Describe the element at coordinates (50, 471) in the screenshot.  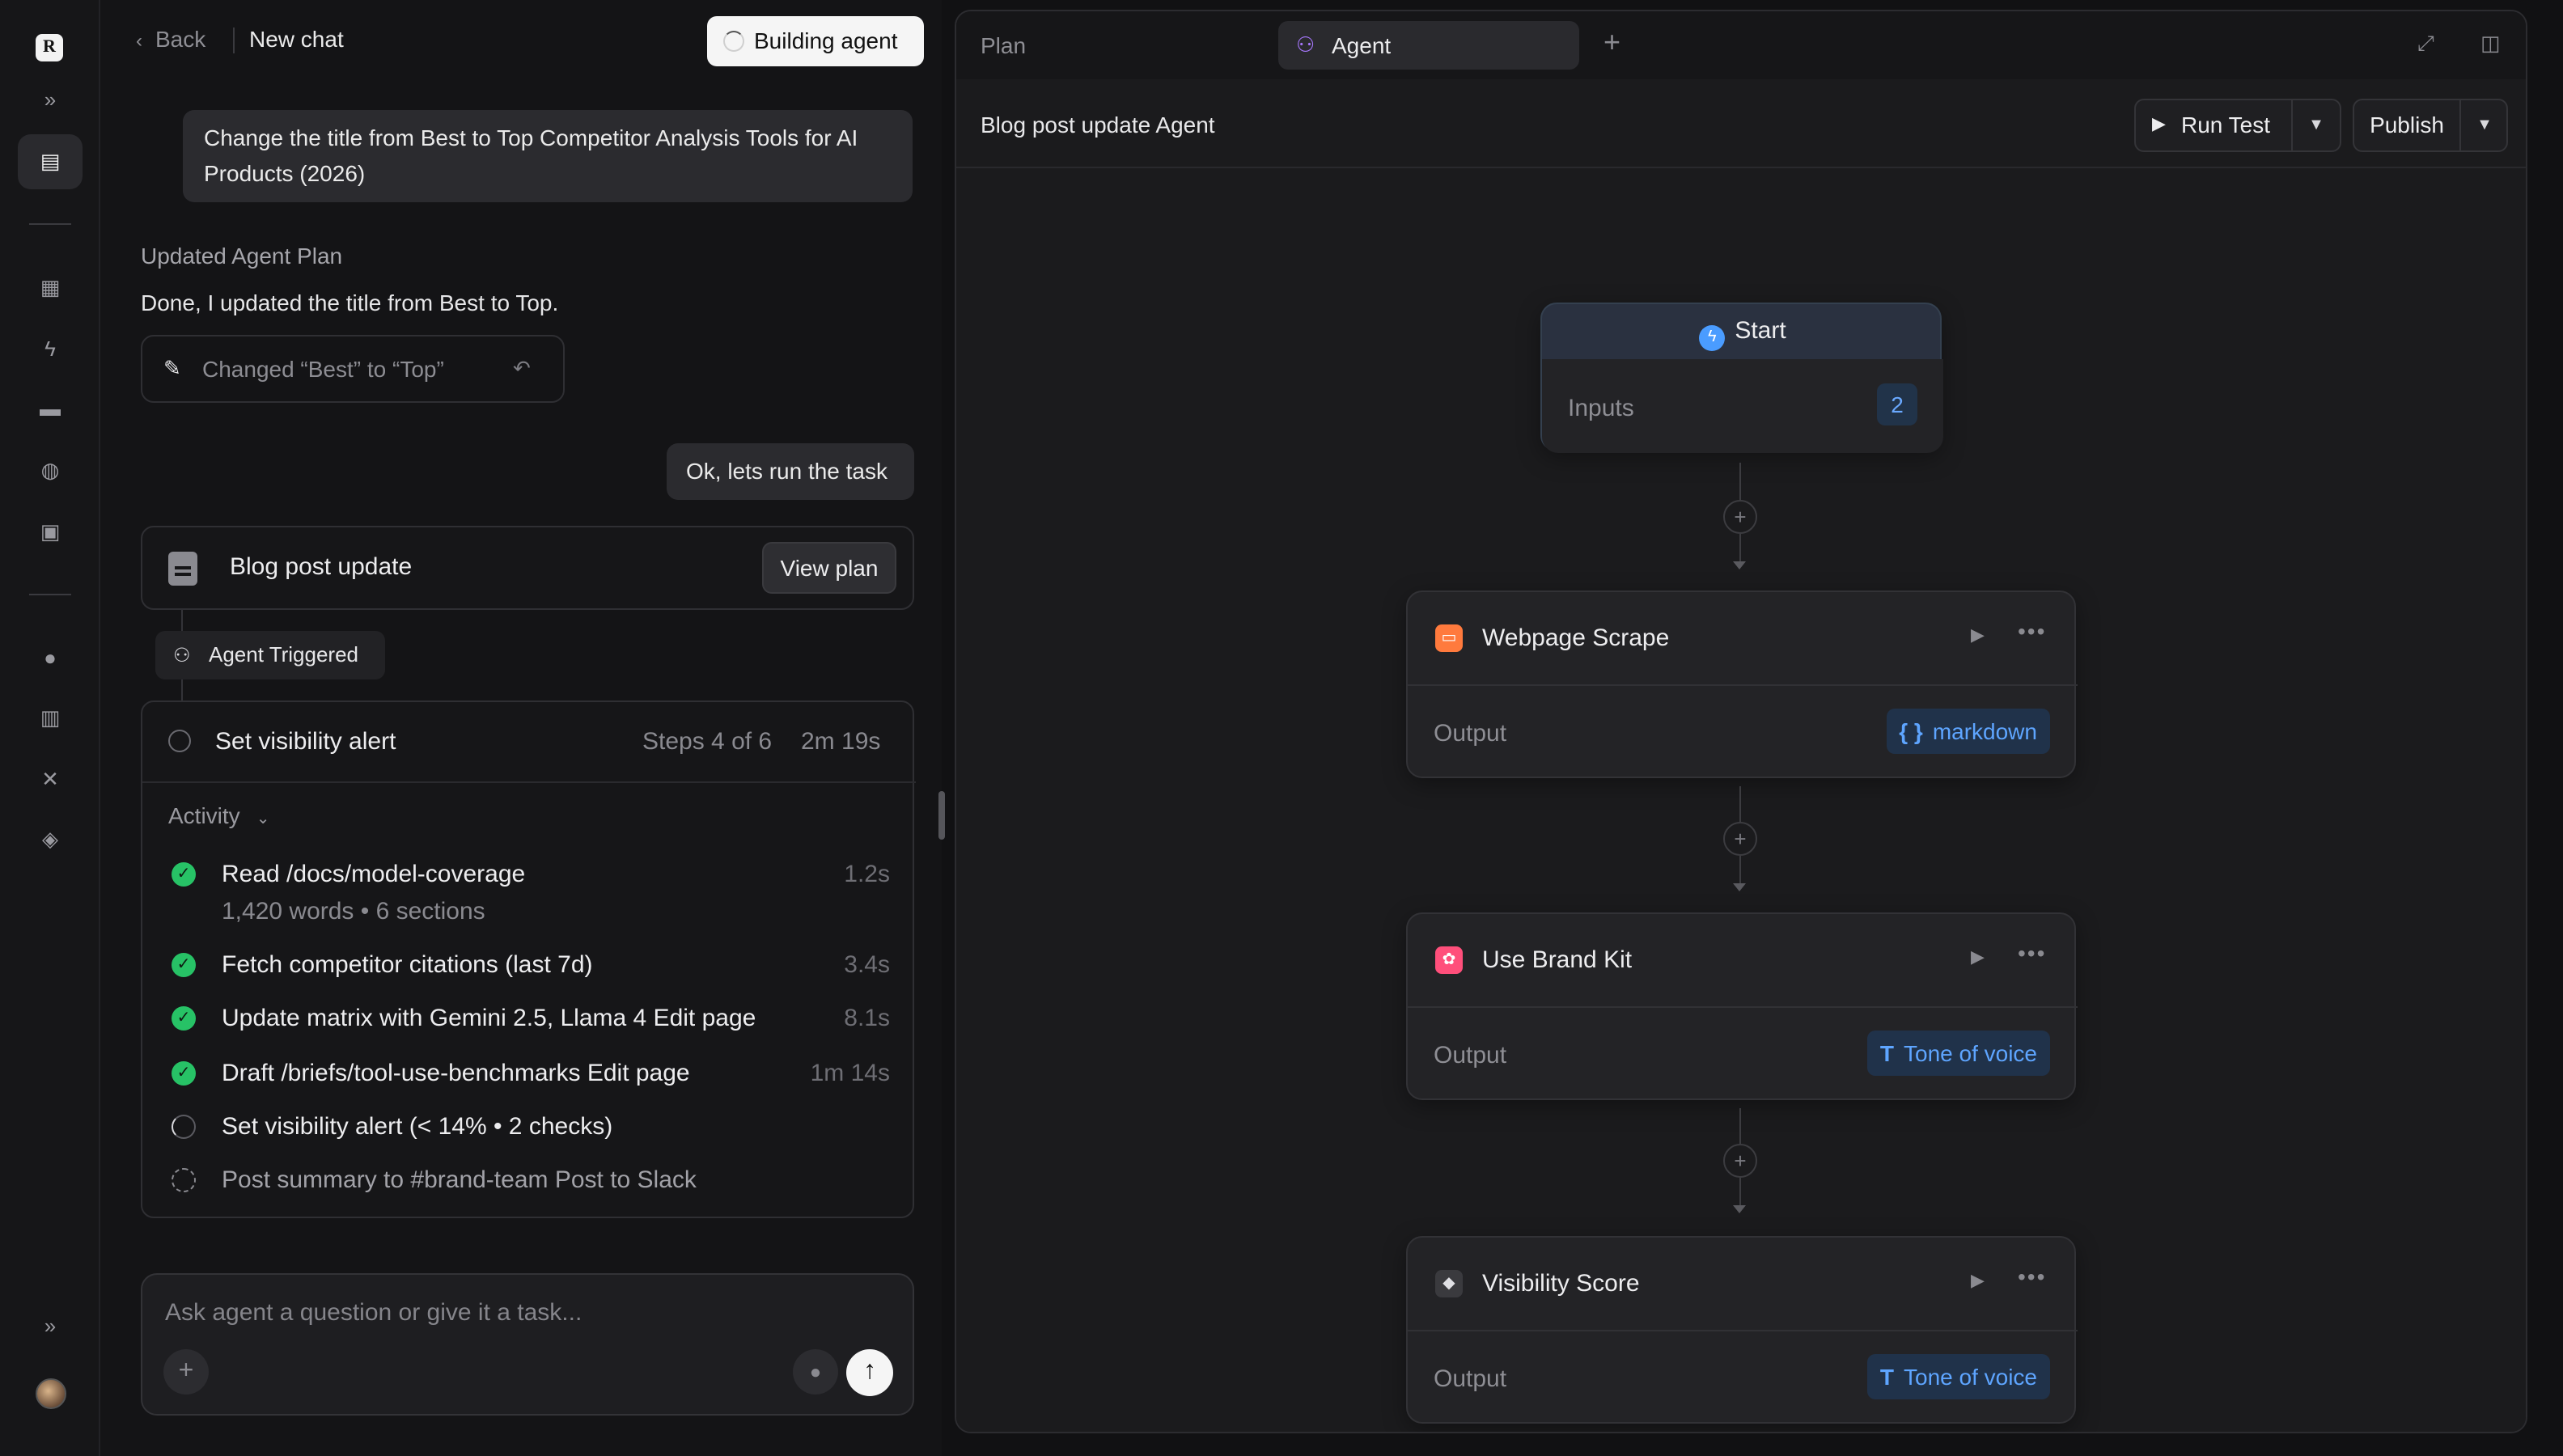
I see `globe-icon: ◍` at that location.